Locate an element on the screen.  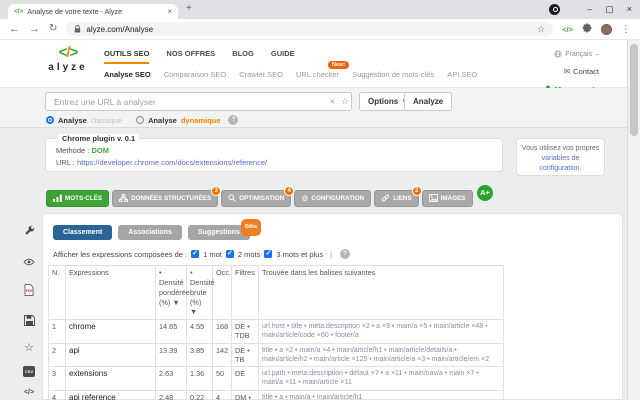
col-densite-ponderee: • Densité pondérée (%) ▼ is located at coordinates (172, 292).